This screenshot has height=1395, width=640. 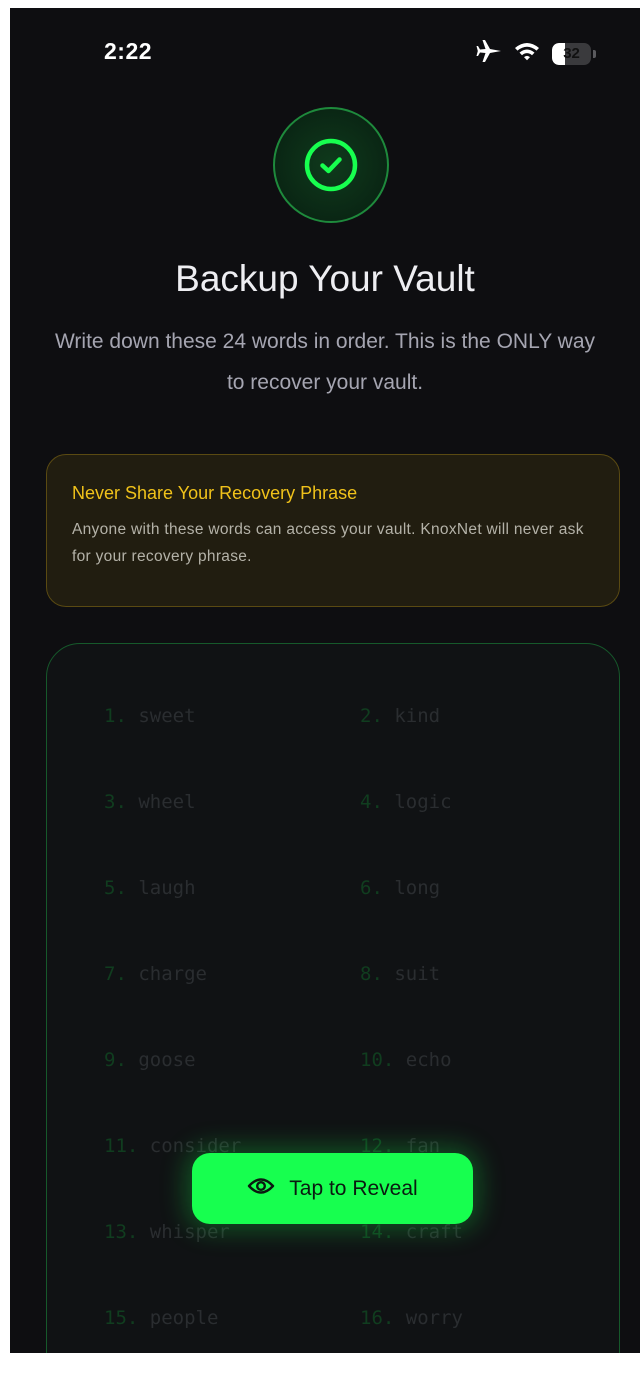 I want to click on phrase-word: 3. wheel, so click(x=150, y=802).